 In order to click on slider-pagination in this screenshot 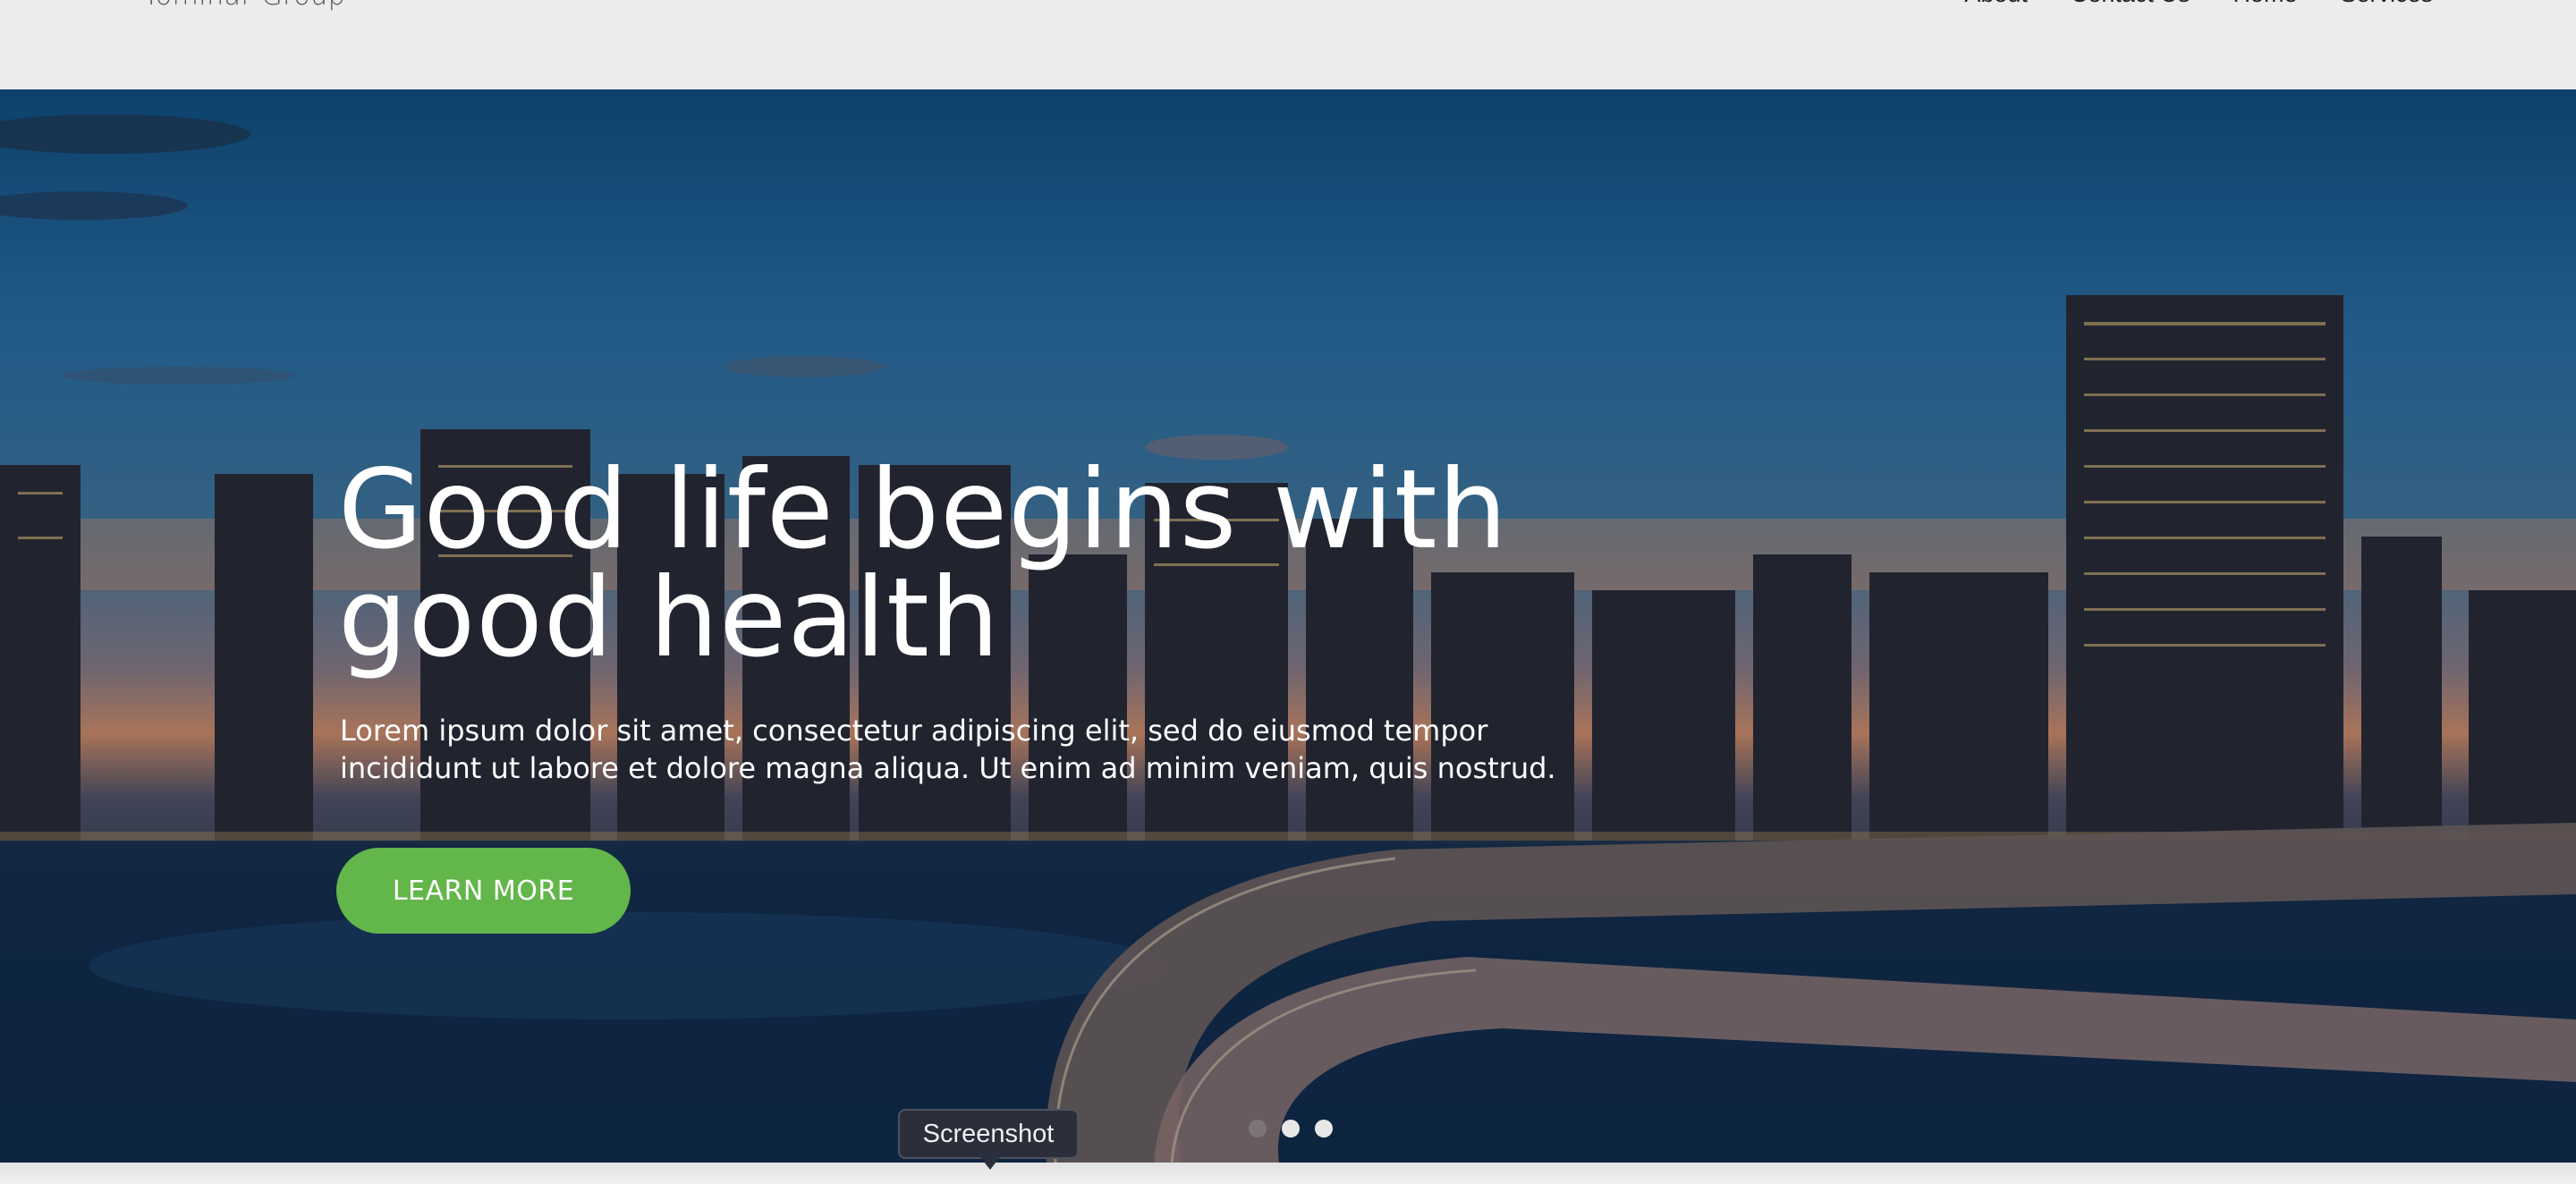, I will do `click(1291, 1128)`.